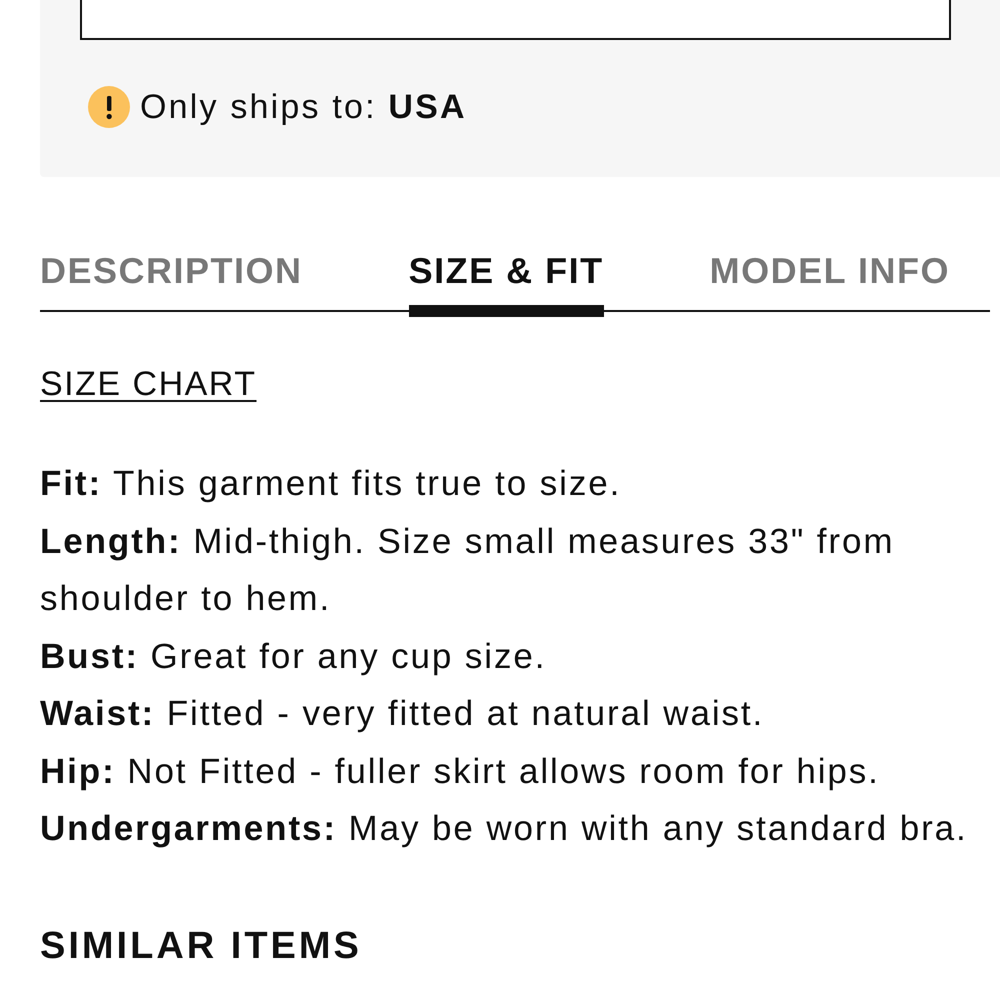 Image resolution: width=1000 pixels, height=1000 pixels. Describe the element at coordinates (201, 946) in the screenshot. I see `section-heading: SIMILAR ITEMS` at that location.